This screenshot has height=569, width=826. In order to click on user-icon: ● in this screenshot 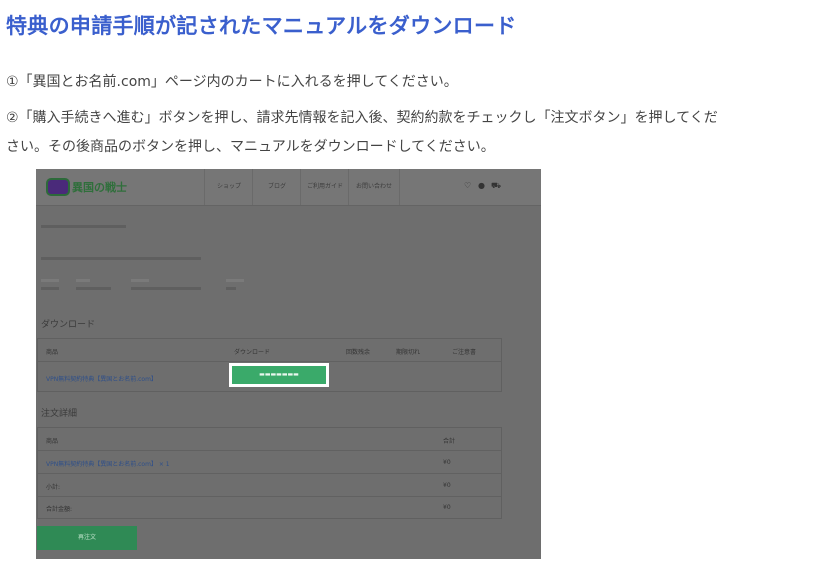, I will do `click(481, 185)`.